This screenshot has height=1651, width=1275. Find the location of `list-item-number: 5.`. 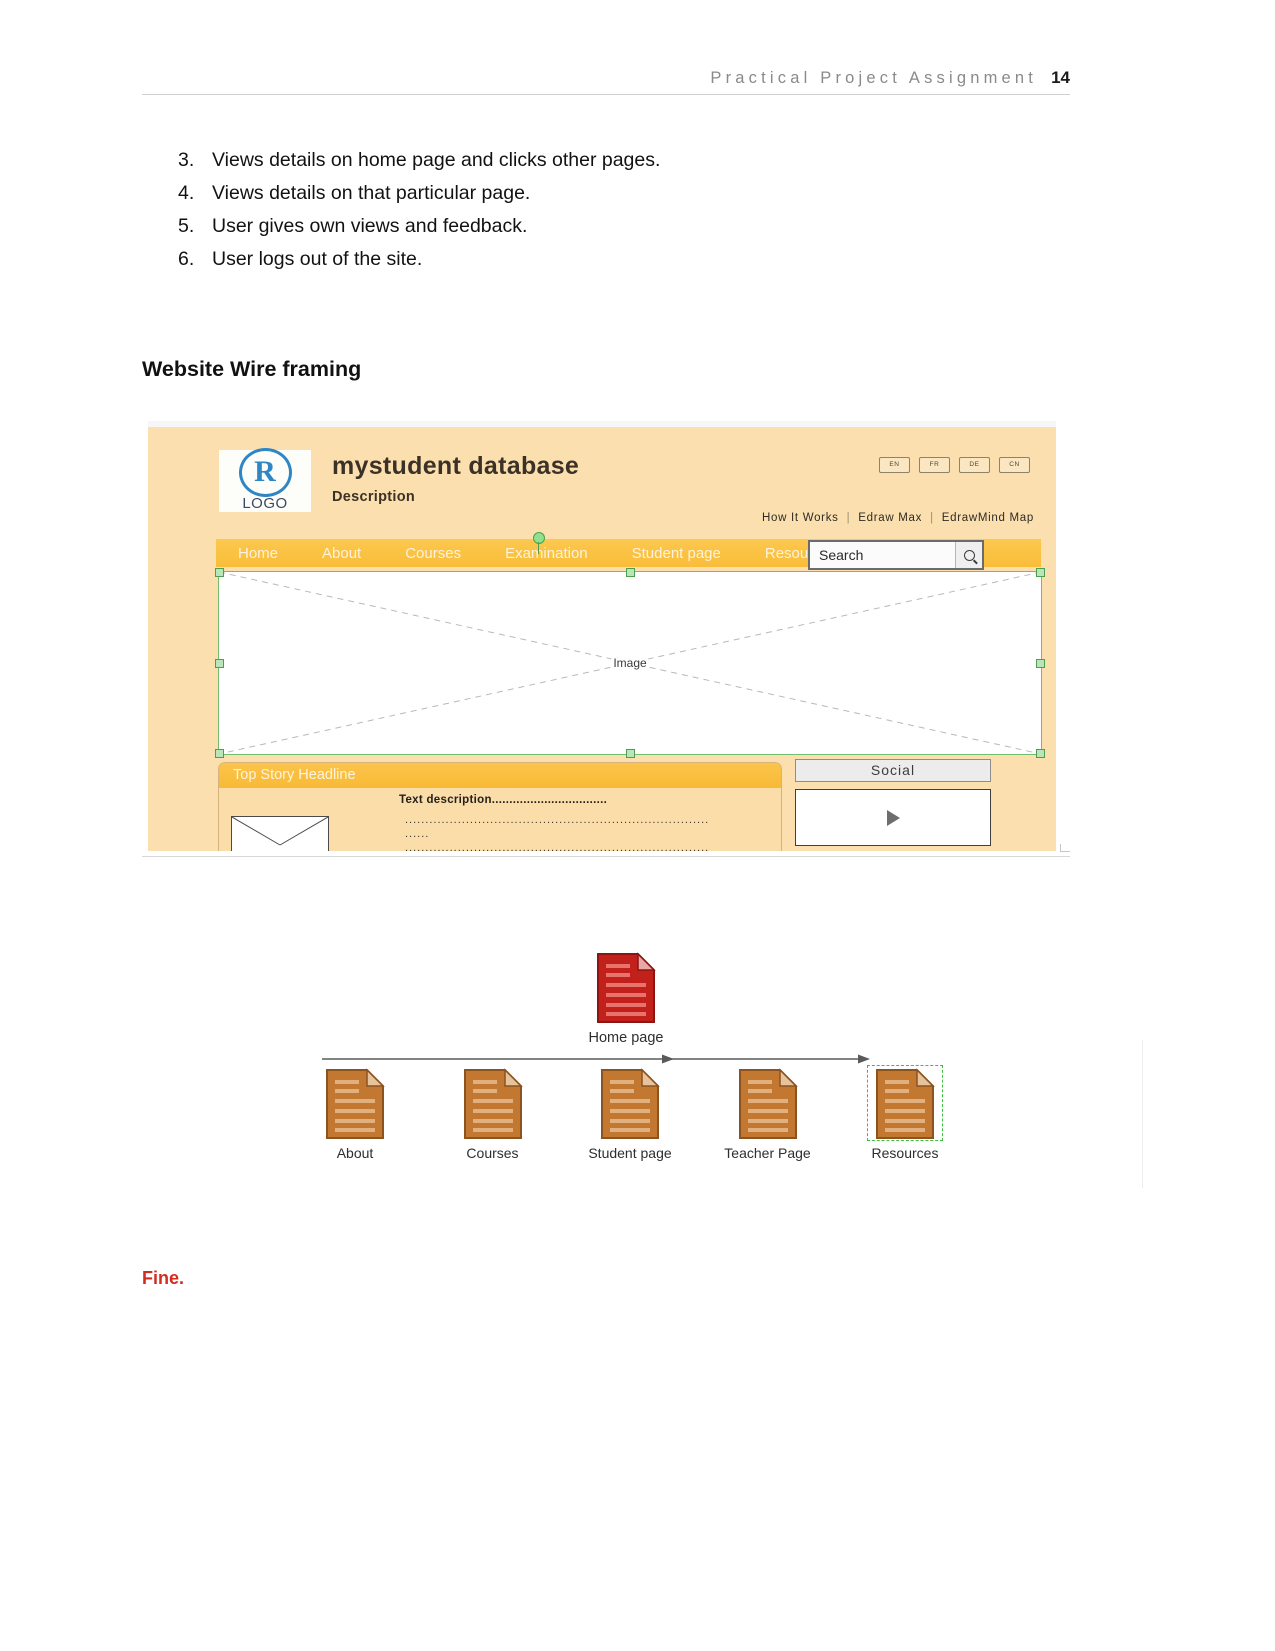

list-item-number: 5. is located at coordinates (186, 226).